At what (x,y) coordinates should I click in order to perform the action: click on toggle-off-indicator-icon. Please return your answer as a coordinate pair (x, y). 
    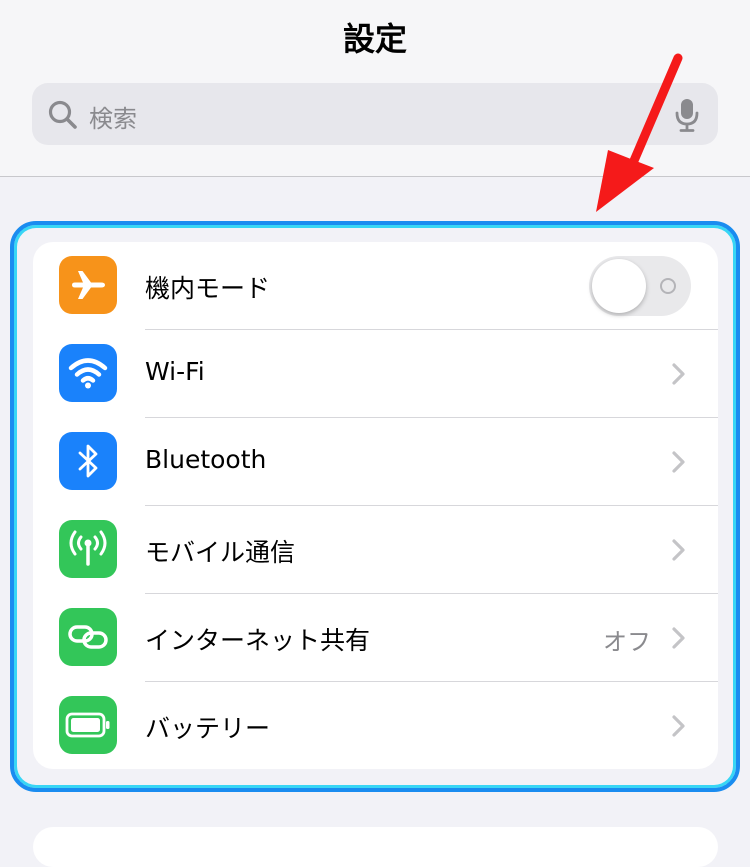
    Looking at the image, I should click on (668, 286).